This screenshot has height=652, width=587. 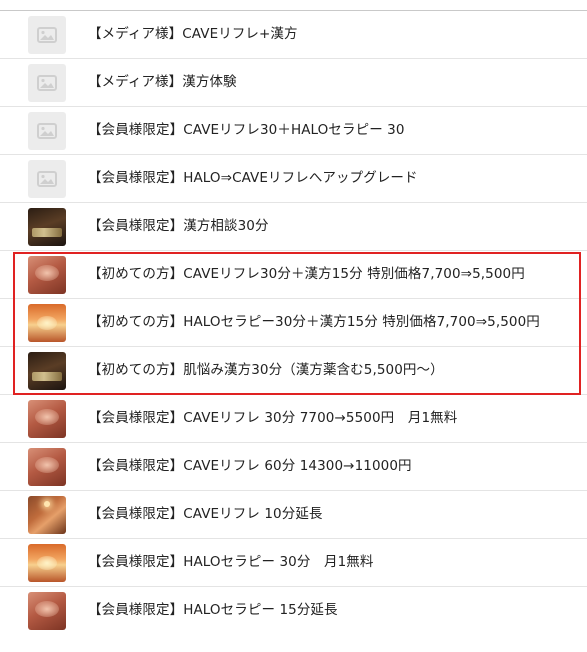 I want to click on menu-item: 【初めての方】肌悩み漢方30分（漢方薬含む5,500円〜）, so click(x=293, y=371).